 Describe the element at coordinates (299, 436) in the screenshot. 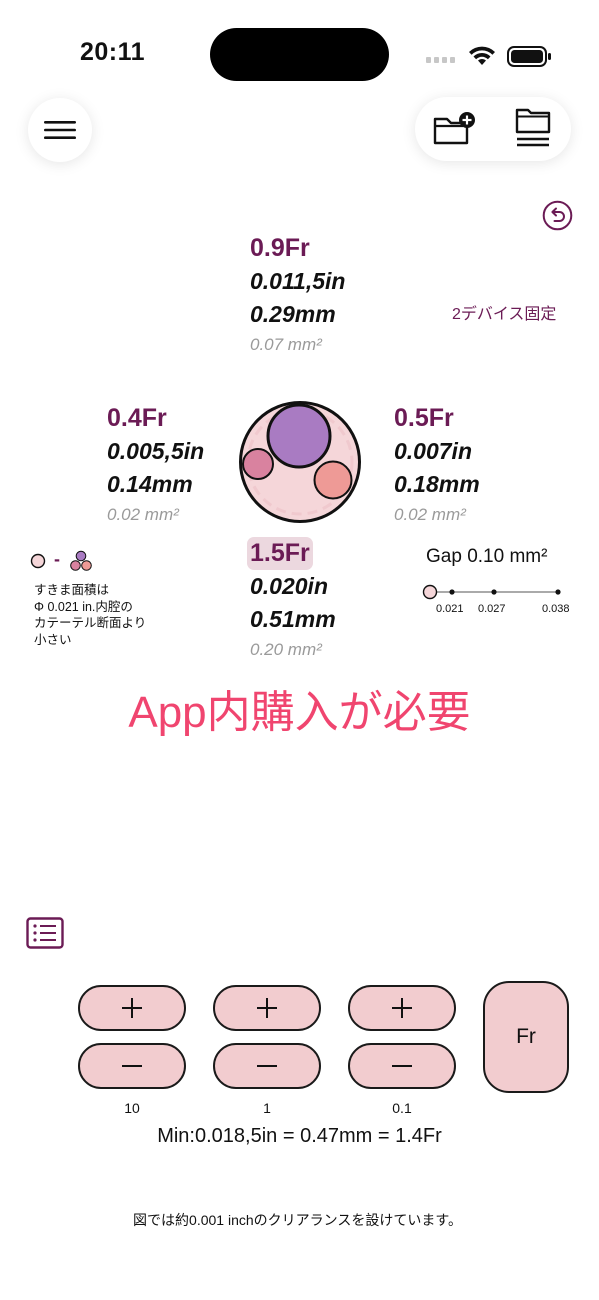

I see `device-top-circle` at that location.